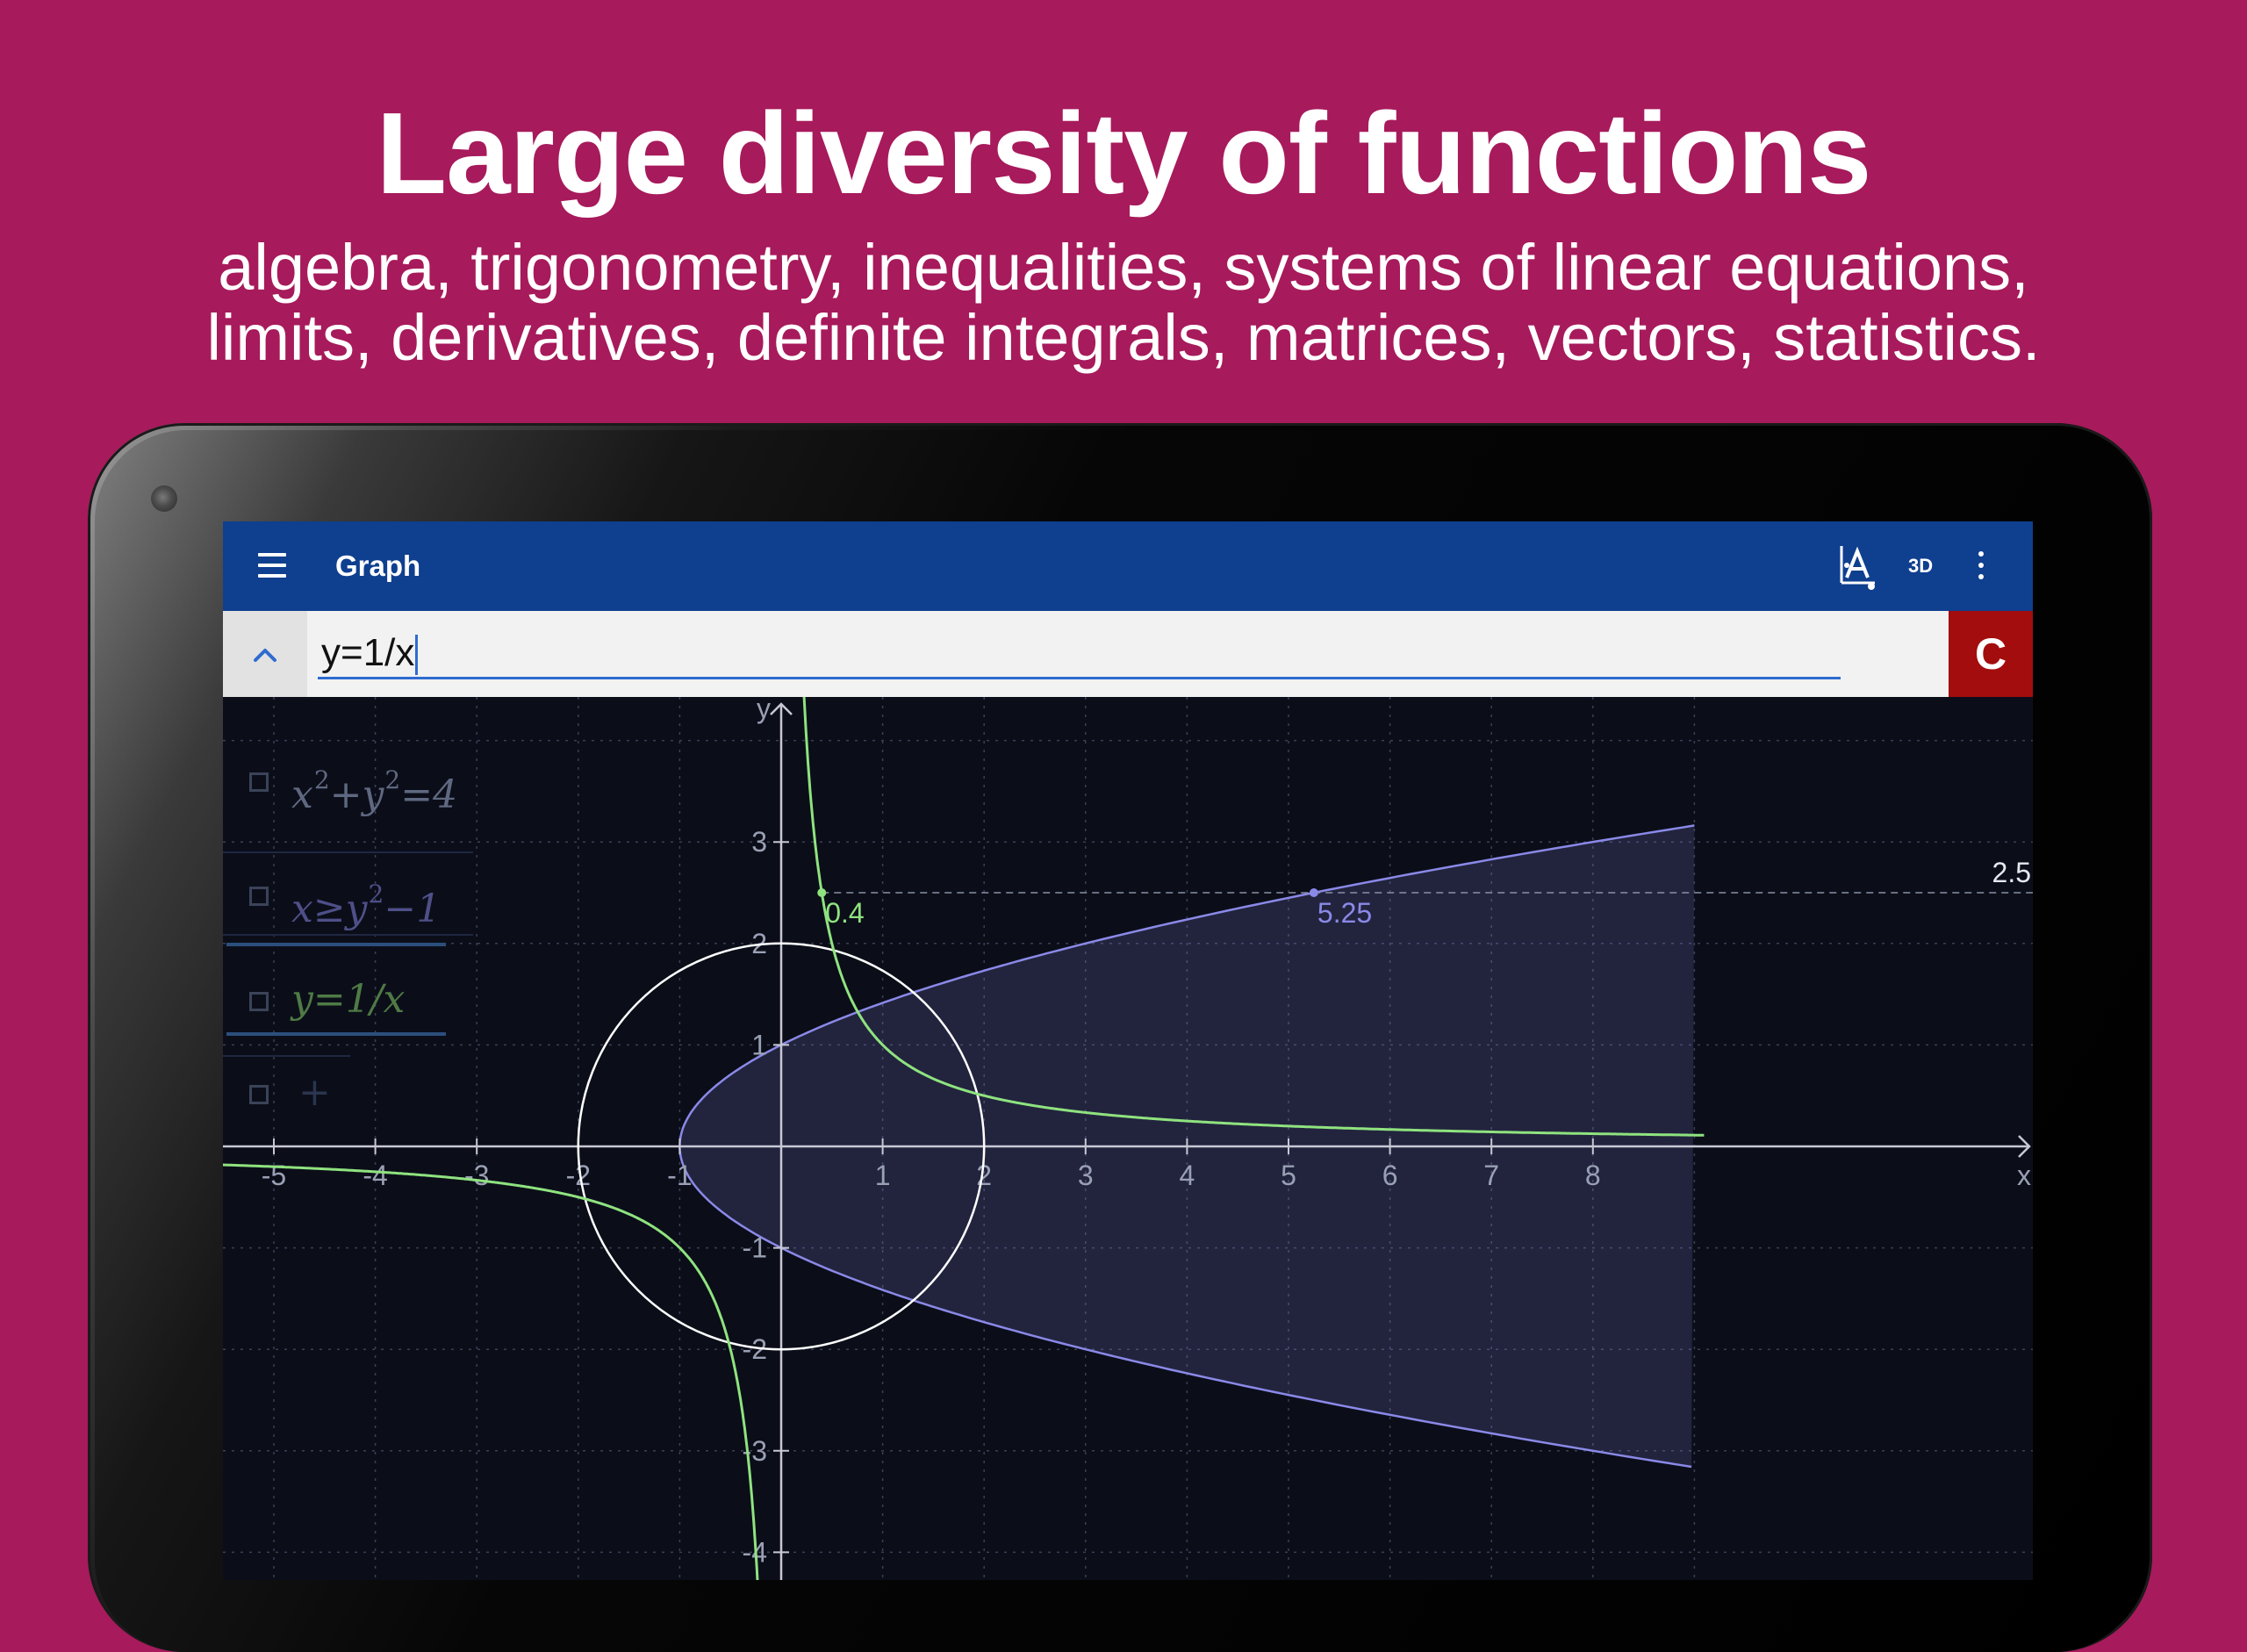  What do you see at coordinates (491, 1372) in the screenshot?
I see `hyperbola-branch-left` at bounding box center [491, 1372].